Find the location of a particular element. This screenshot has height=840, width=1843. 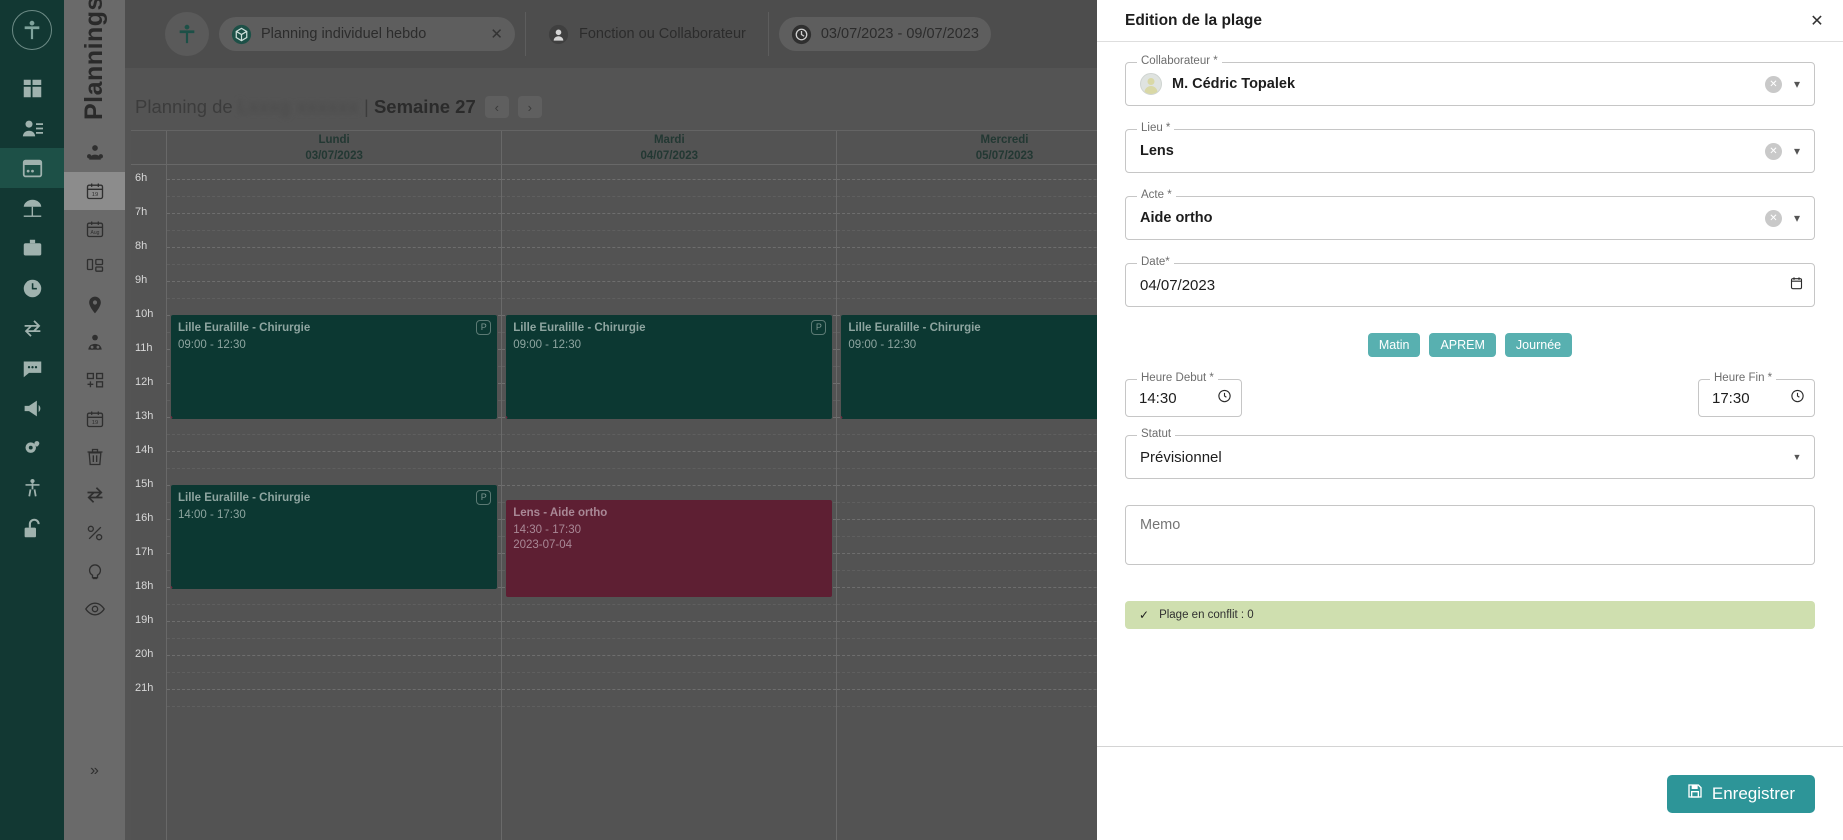

memo-field: Memo is located at coordinates (1470, 535).